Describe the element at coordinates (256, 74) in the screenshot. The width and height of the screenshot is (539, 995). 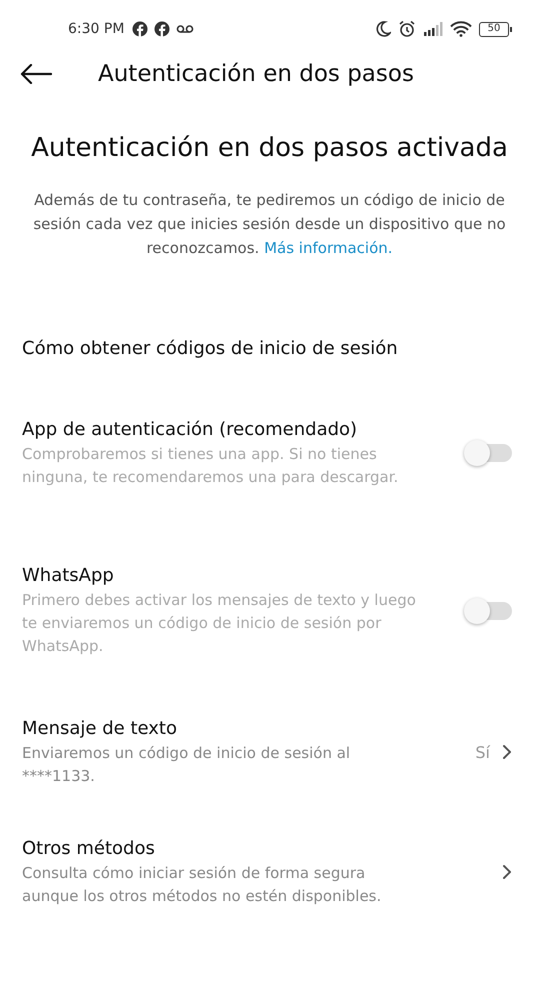
I see `page-title: Autenticación en dos pasos` at that location.